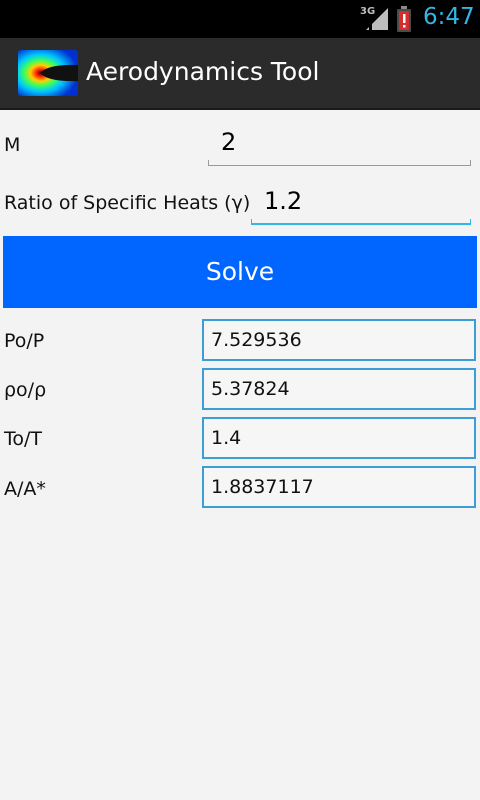 This screenshot has height=800, width=480. What do you see at coordinates (12, 145) in the screenshot?
I see `mach-label: M` at bounding box center [12, 145].